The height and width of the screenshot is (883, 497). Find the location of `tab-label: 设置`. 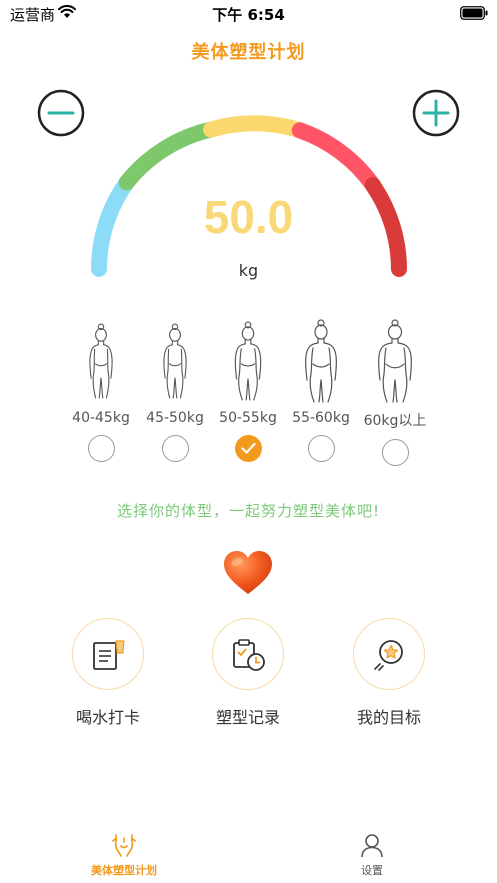

tab-label: 设置 is located at coordinates (372, 870).